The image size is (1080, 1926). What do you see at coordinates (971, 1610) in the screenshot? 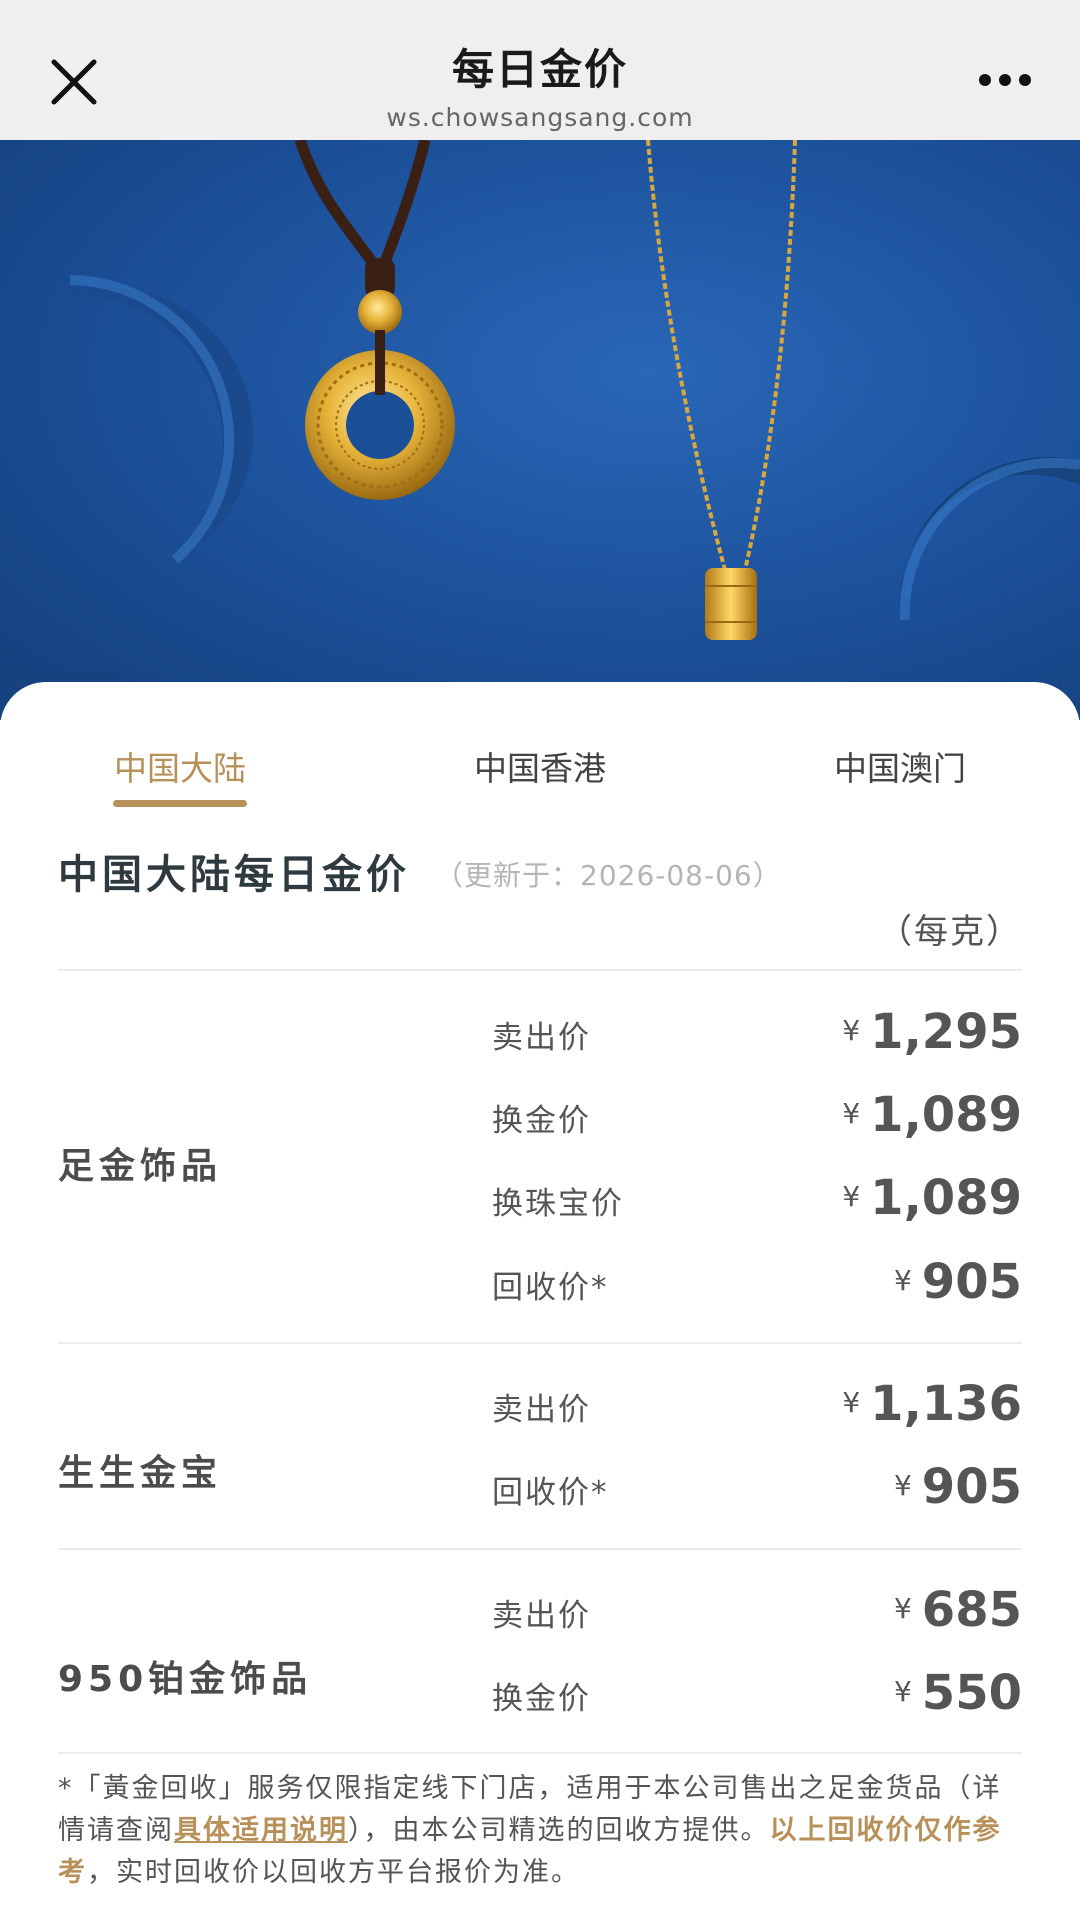
I see `price-number: 685` at bounding box center [971, 1610].